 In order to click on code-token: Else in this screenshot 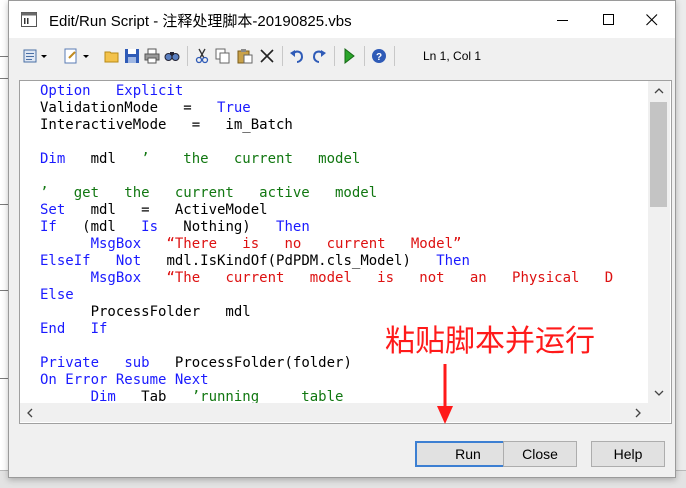, I will do `click(57, 295)`.